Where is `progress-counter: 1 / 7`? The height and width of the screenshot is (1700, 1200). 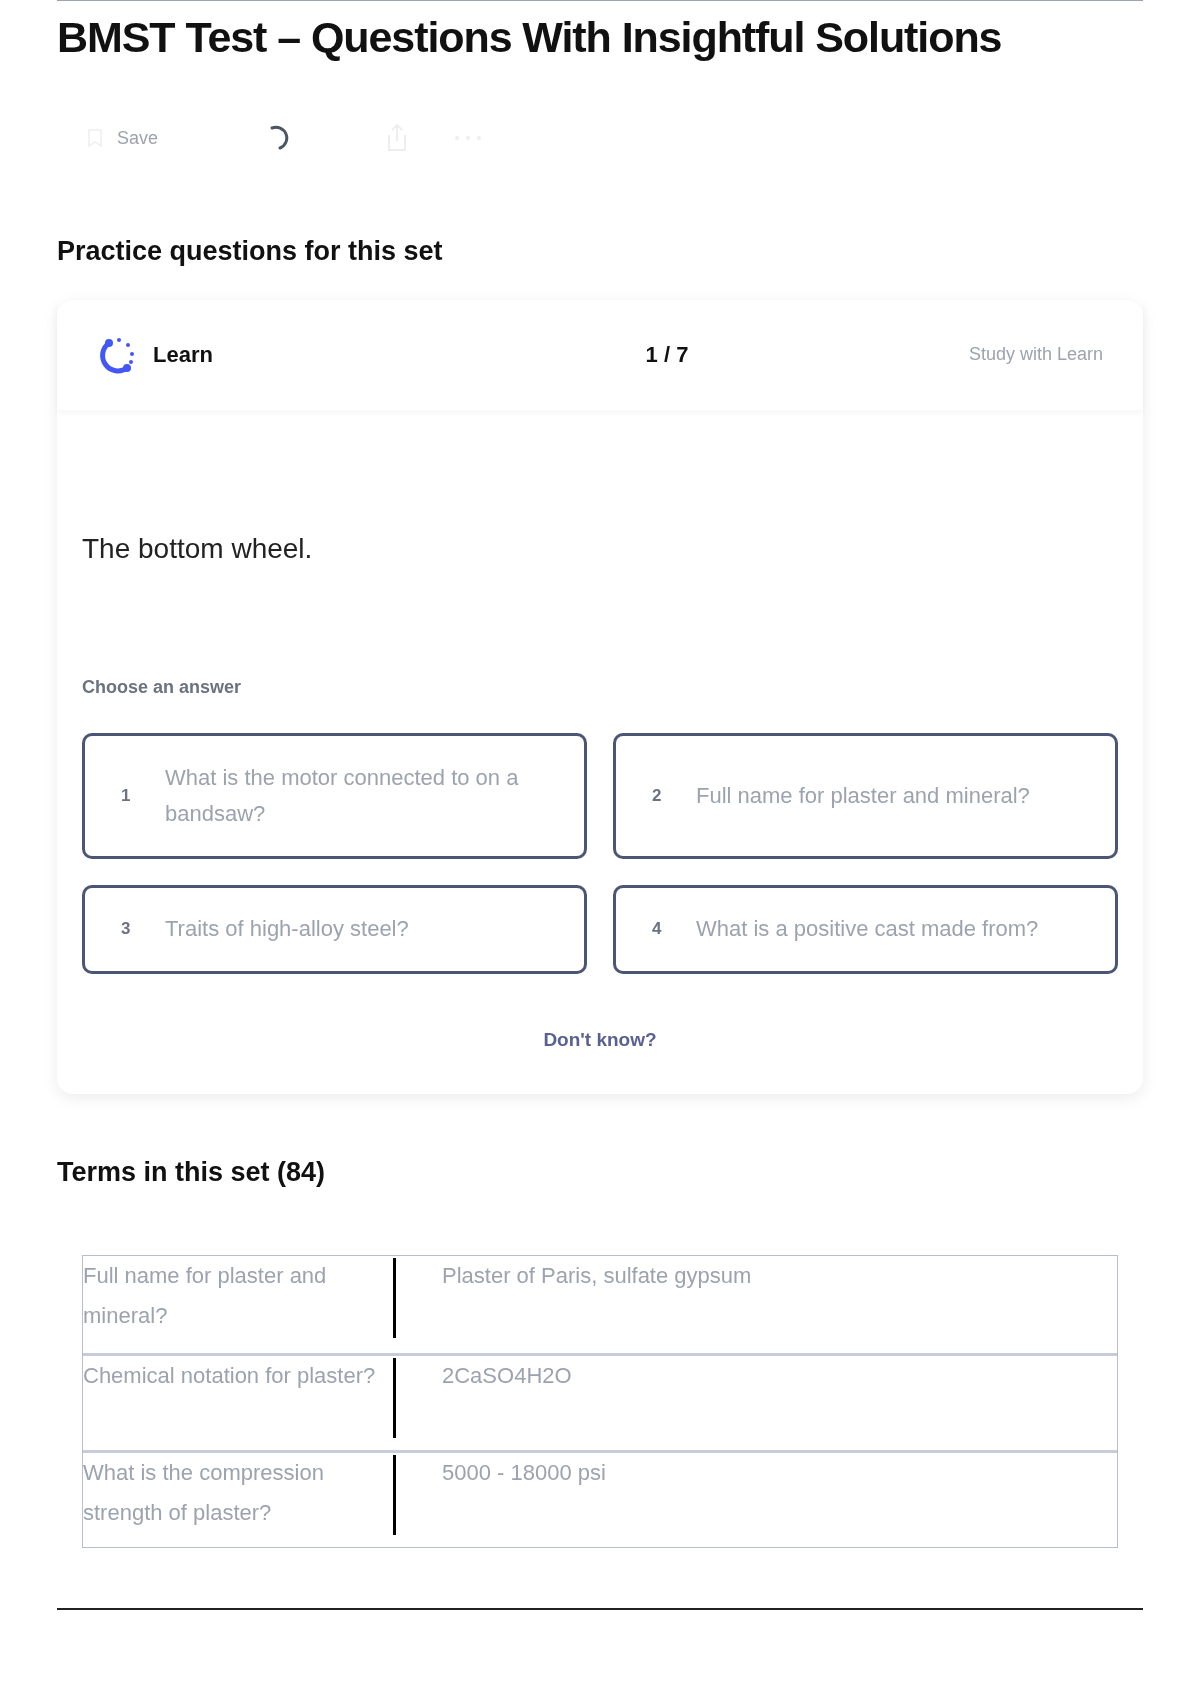
progress-counter: 1 / 7 is located at coordinates (667, 355).